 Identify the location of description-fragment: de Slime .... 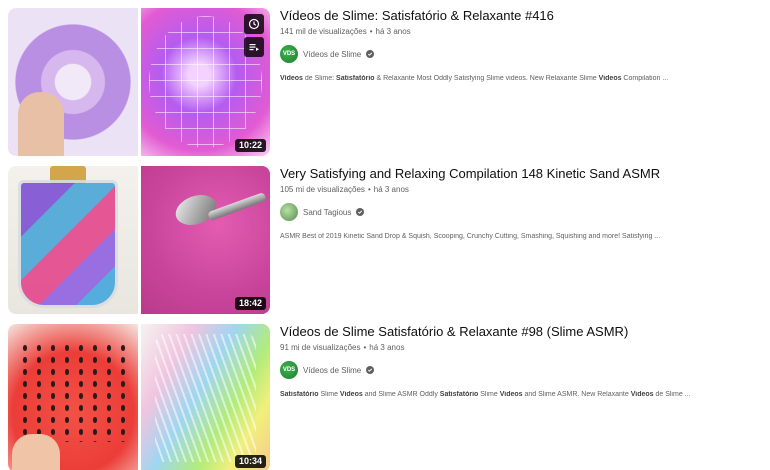
(672, 394).